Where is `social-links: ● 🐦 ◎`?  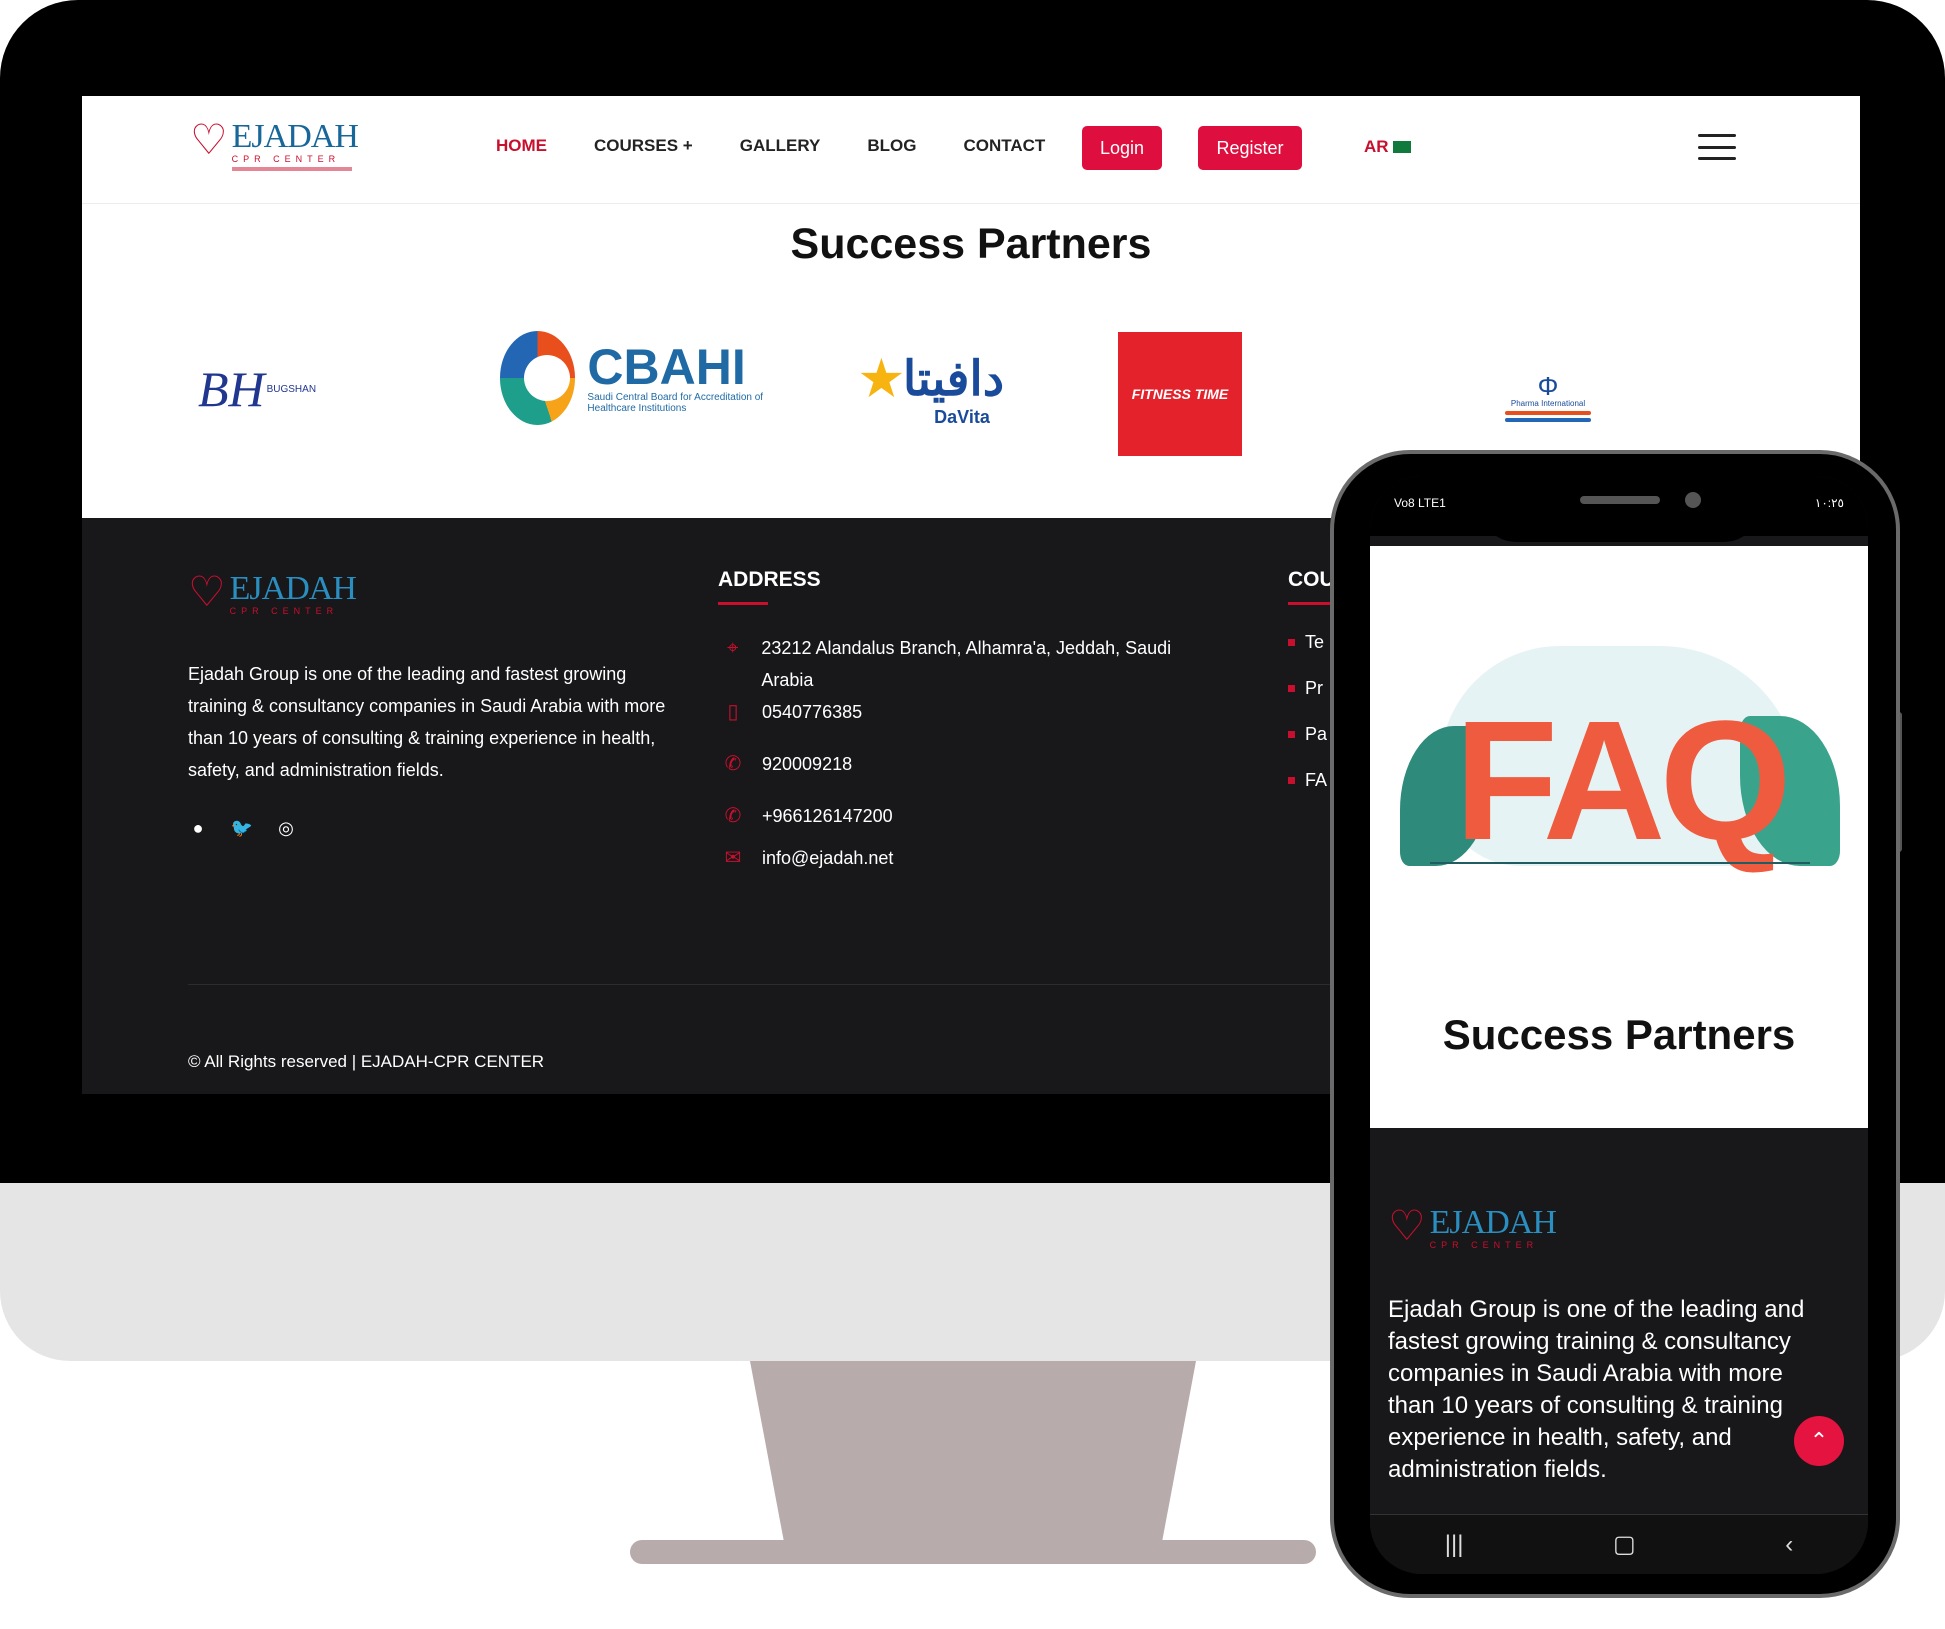
social-links: ● 🐦 ◎ is located at coordinates (242, 828).